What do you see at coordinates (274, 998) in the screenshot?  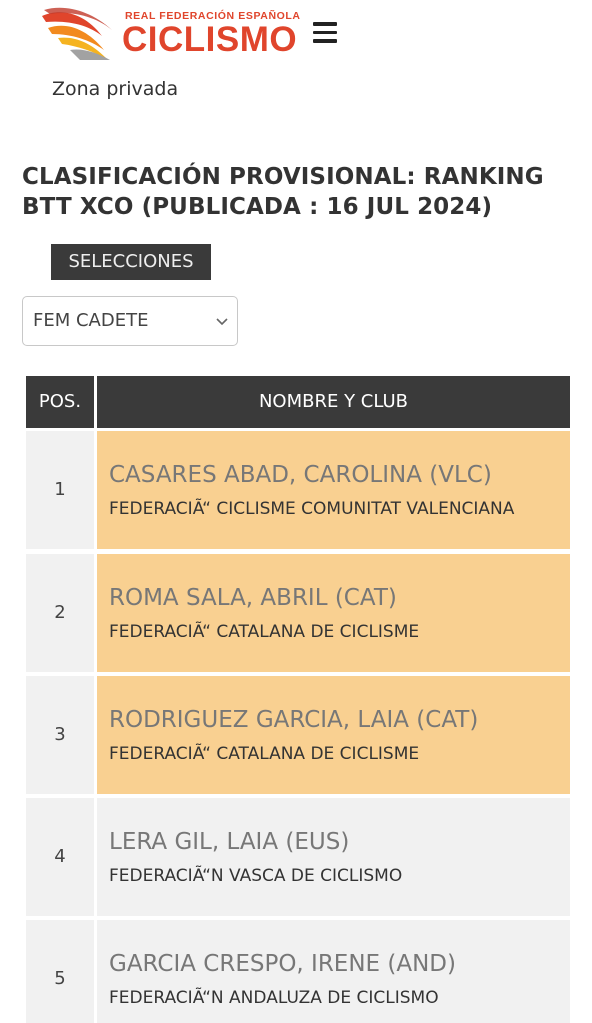 I see `rider-club: FEDERACIÃ“N ANDALUZA DE CICLISMO` at bounding box center [274, 998].